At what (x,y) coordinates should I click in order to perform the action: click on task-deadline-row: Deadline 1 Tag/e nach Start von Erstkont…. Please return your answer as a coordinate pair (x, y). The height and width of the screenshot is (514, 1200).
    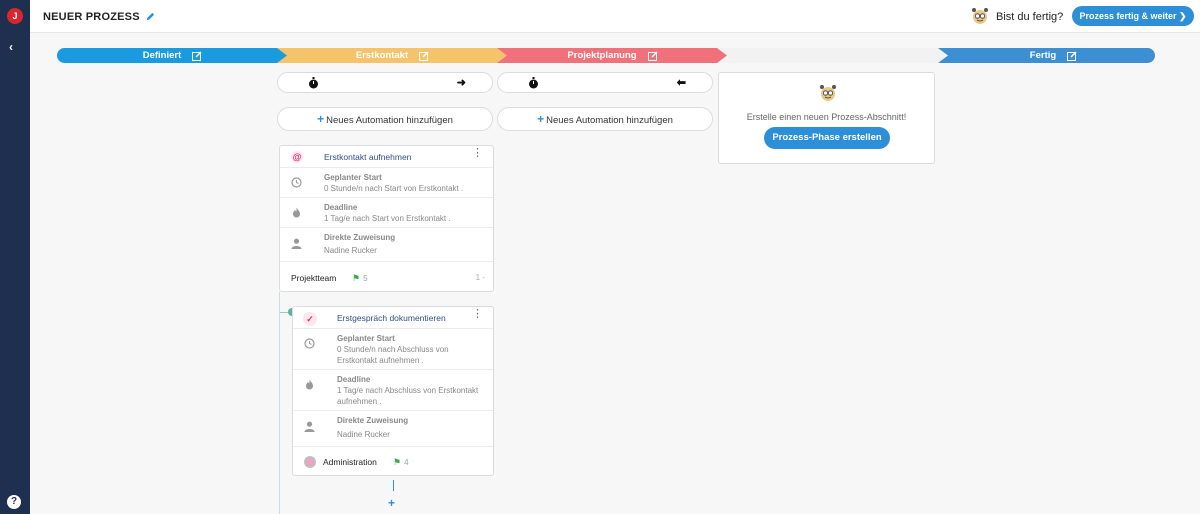
    Looking at the image, I should click on (386, 213).